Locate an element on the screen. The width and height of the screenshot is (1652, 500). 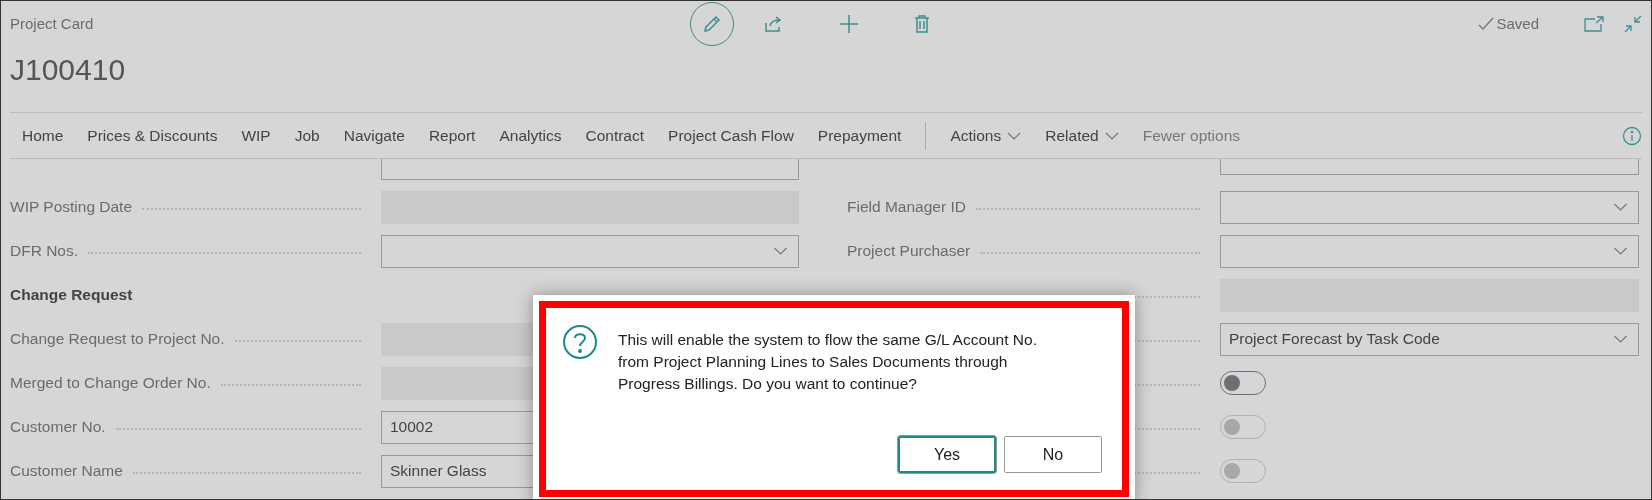
dialog-button: No is located at coordinates (1053, 454).